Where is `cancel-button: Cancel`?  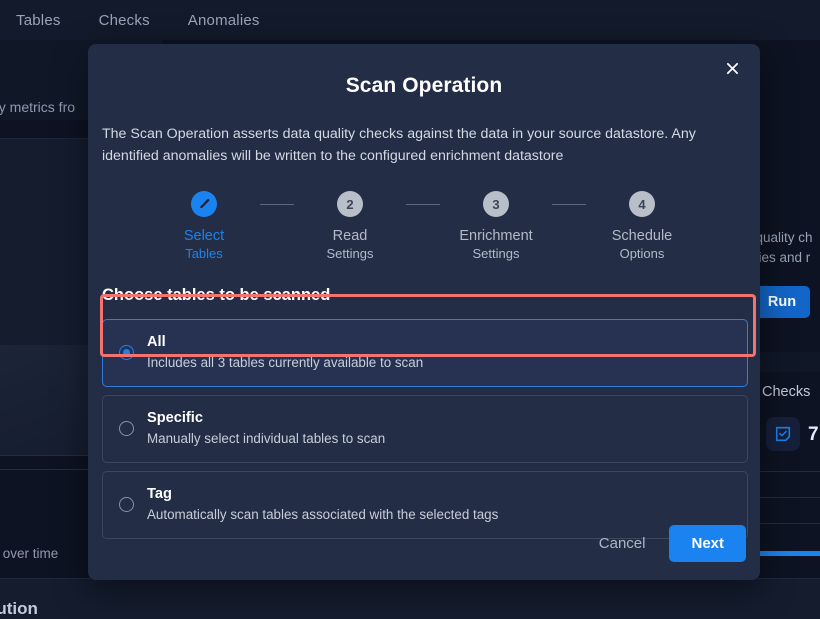 cancel-button: Cancel is located at coordinates (622, 543).